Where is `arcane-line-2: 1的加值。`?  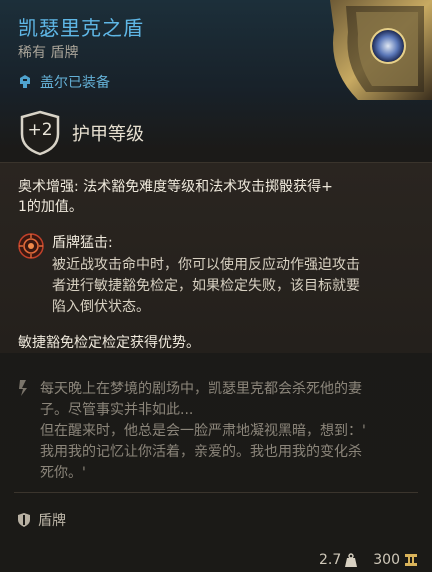
arcane-line-2: 1的加值。 is located at coordinates (50, 207).